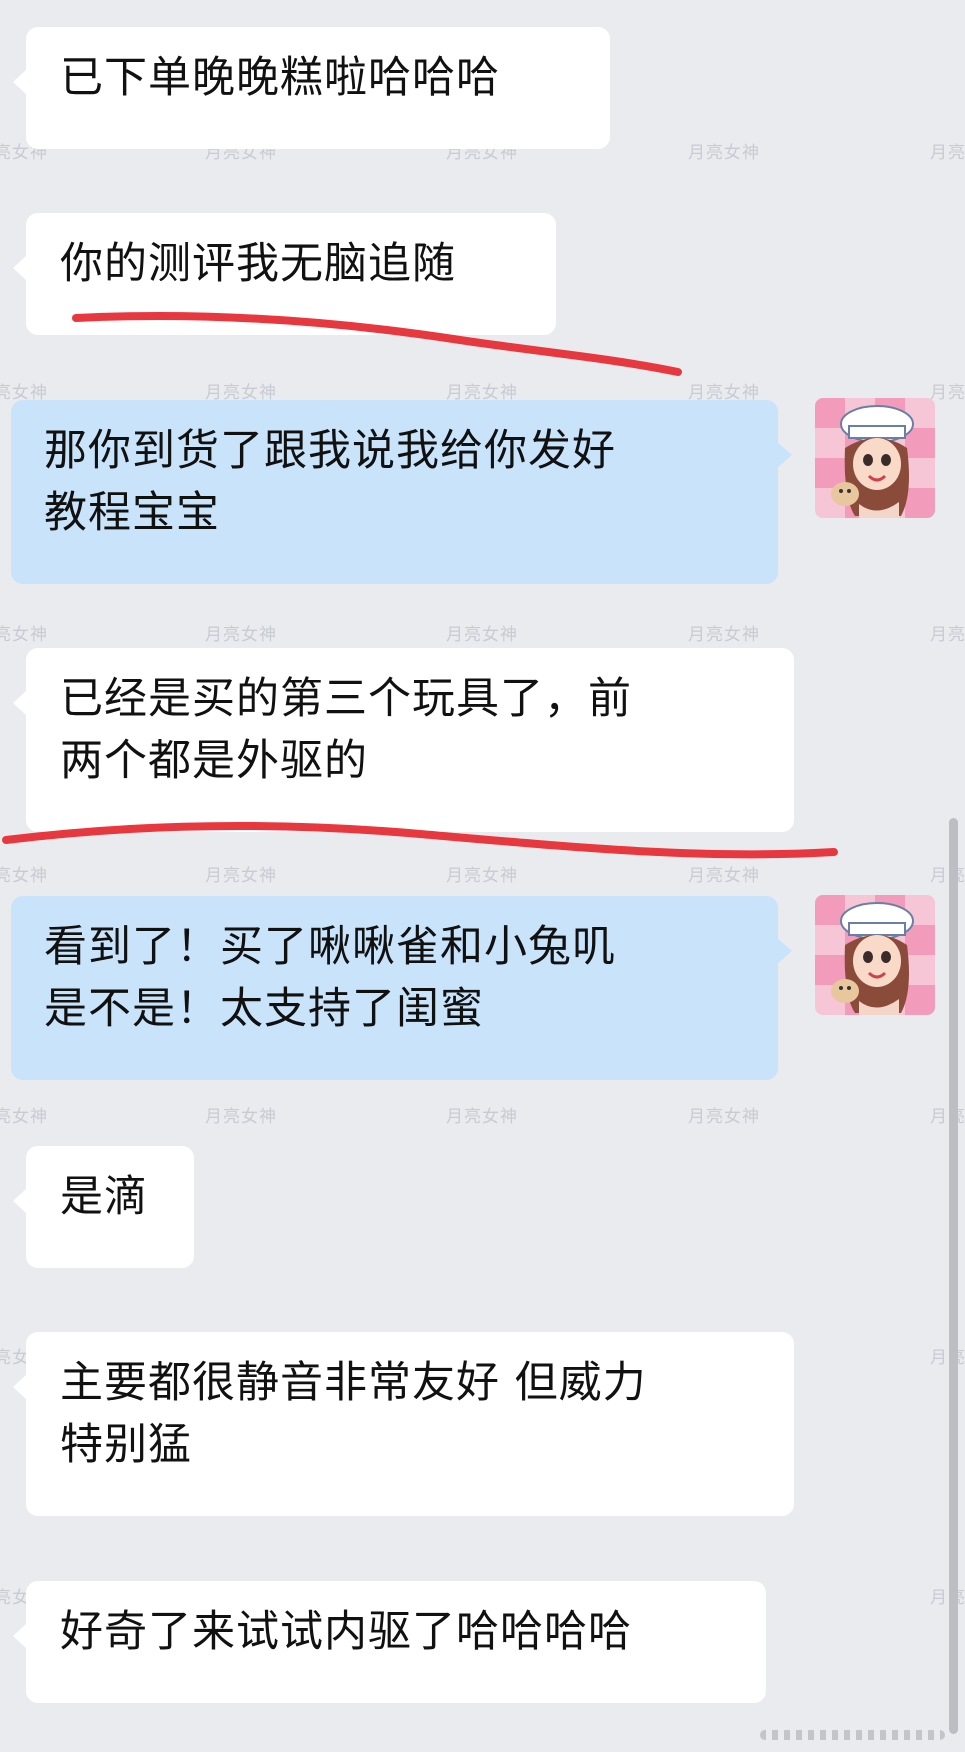  Describe the element at coordinates (401, 492) in the screenshot. I see `message-bubble-outgoing: 那你到货了跟我说我给你发好 教程宝宝` at that location.